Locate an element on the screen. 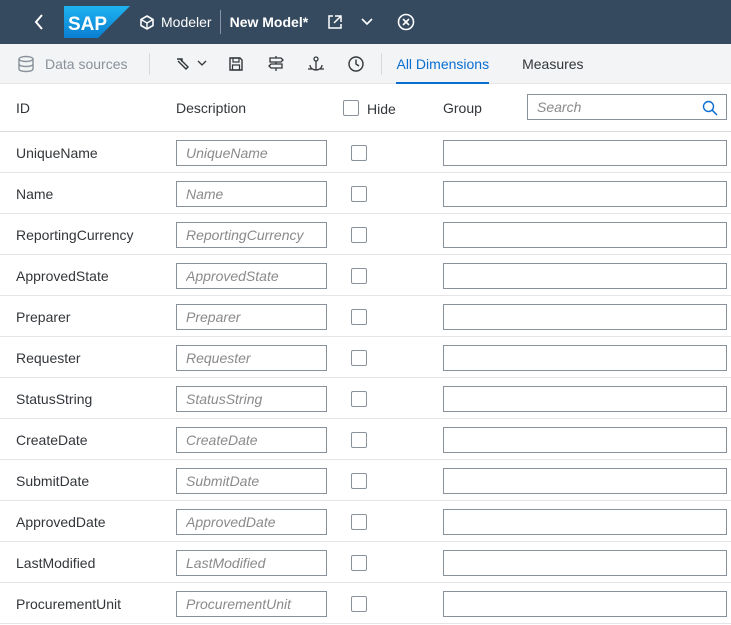  file-menu-dropdown is located at coordinates (367, 22).